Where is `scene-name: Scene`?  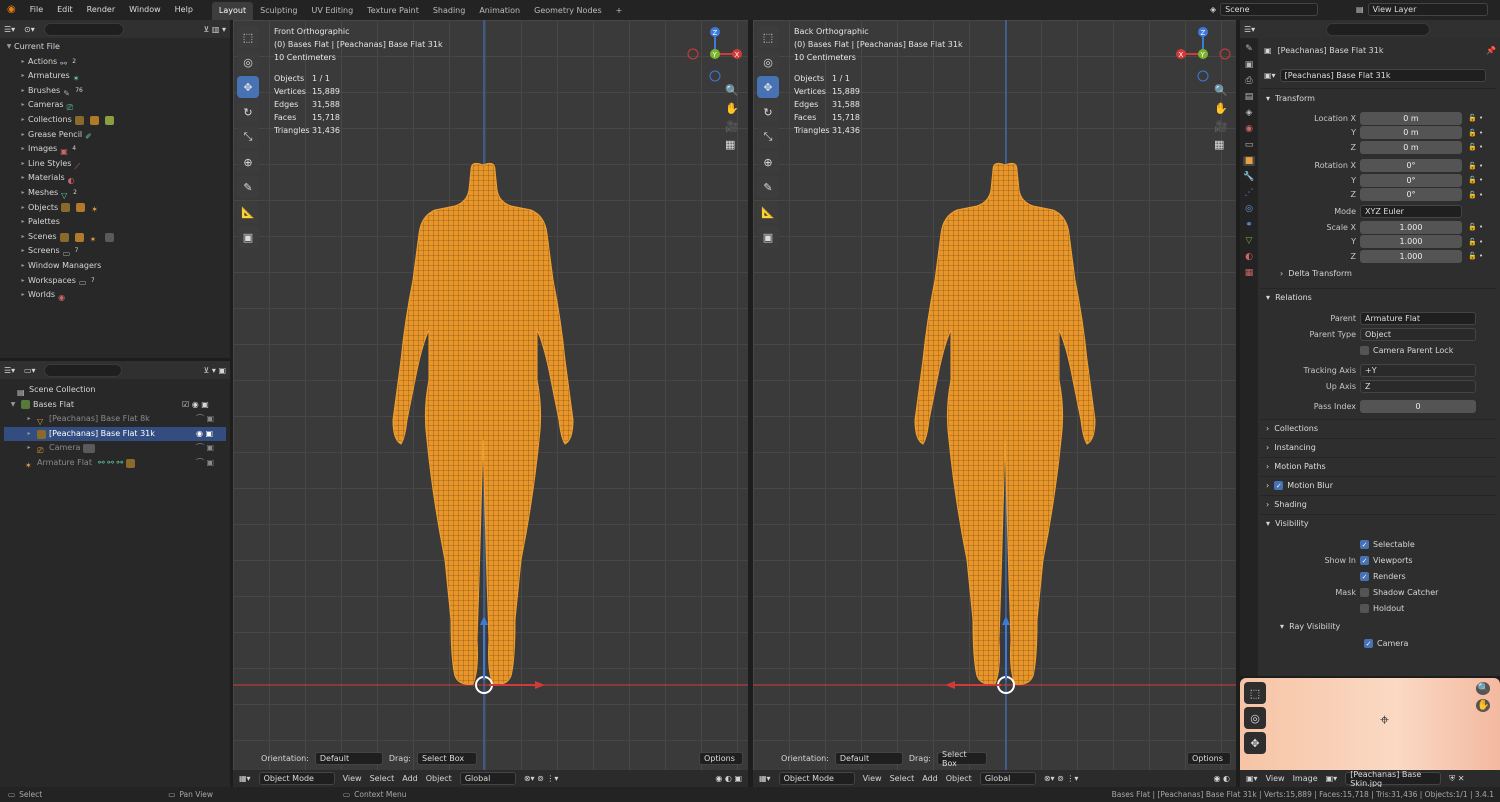
scene-name: Scene is located at coordinates (1269, 9).